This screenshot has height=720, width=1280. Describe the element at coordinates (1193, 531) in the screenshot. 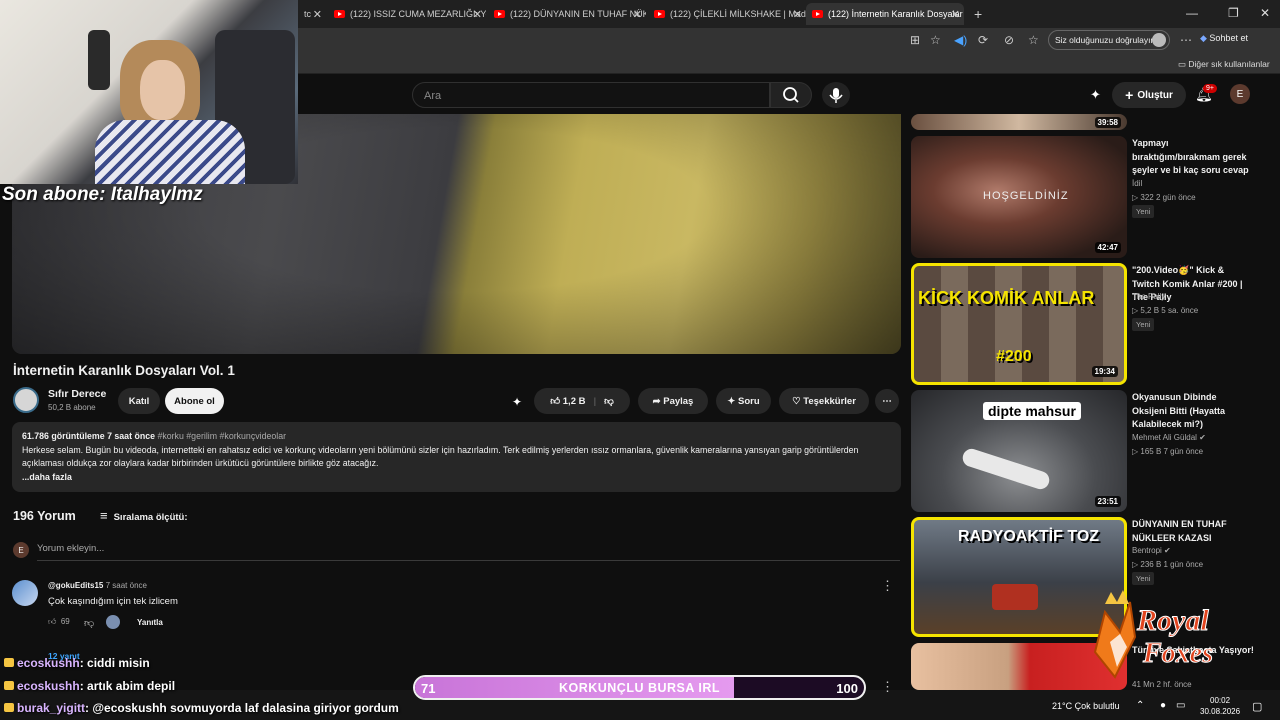

I see `video-card-title: DÜNYANIN EN TUHAF NÜKLEER KAZASI` at that location.